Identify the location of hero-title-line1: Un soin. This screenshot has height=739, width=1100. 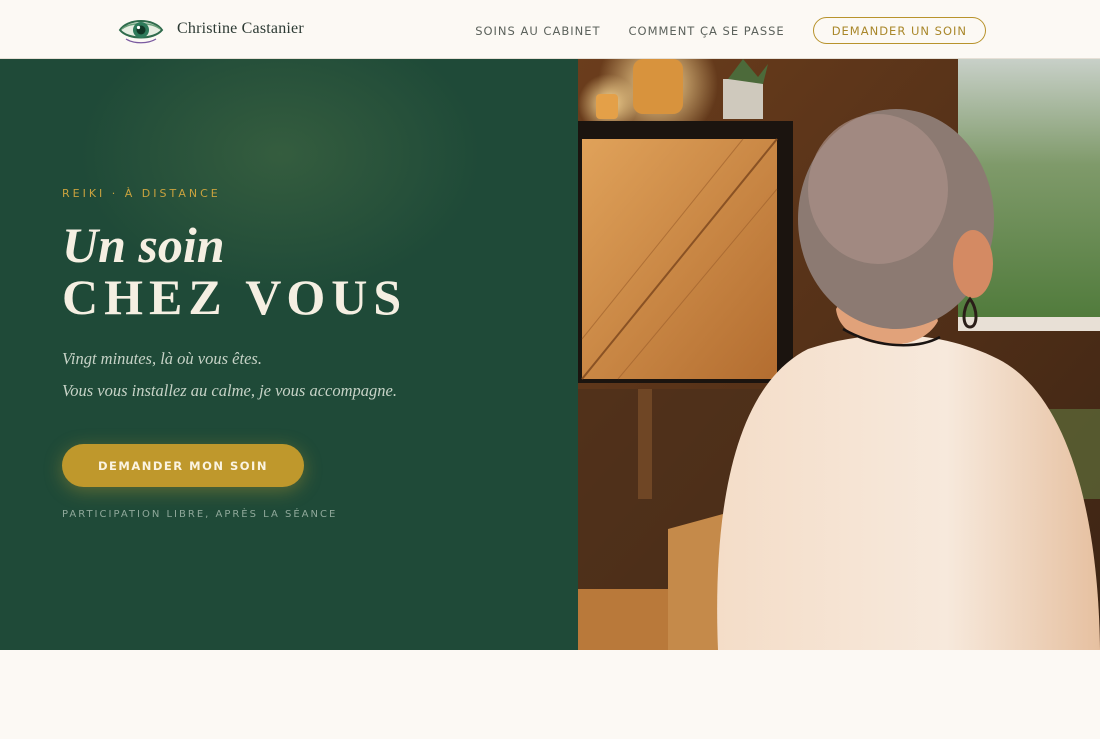
(143, 245).